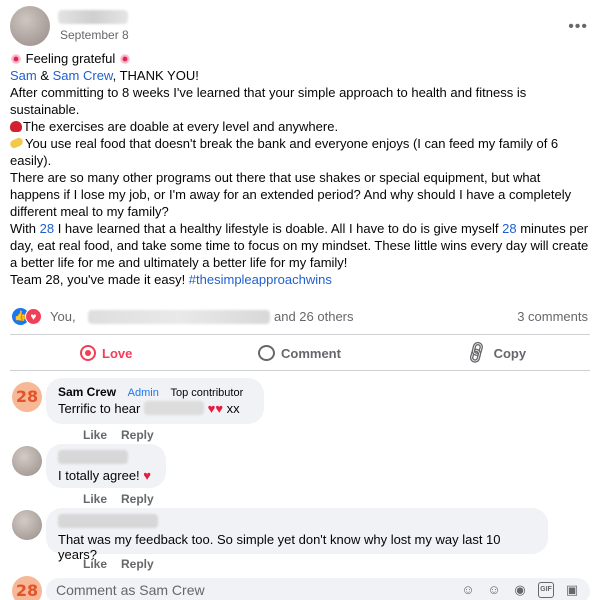 The image size is (600, 600). Describe the element at coordinates (300, 58) in the screenshot. I see `post-line-feeling: Feeling grateful` at that location.